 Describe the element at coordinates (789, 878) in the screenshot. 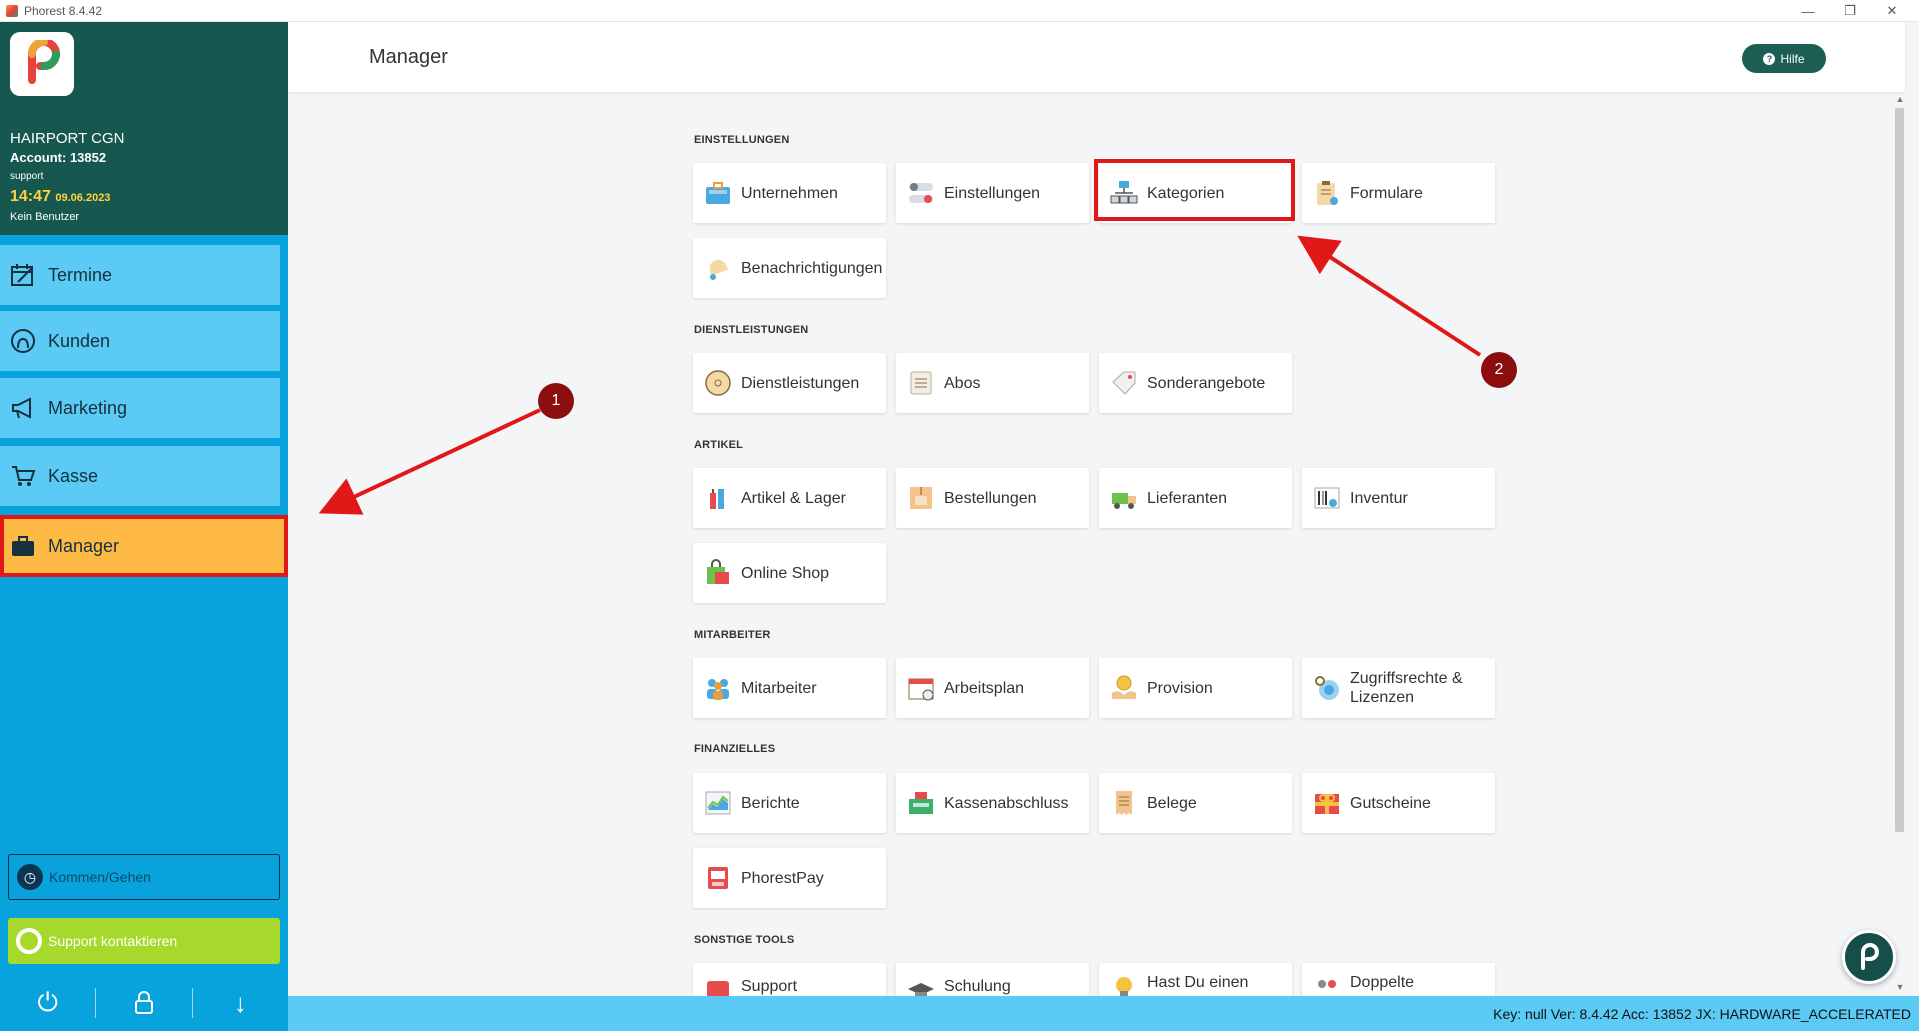

I see `tile-phorestpay: PhorestPay` at that location.